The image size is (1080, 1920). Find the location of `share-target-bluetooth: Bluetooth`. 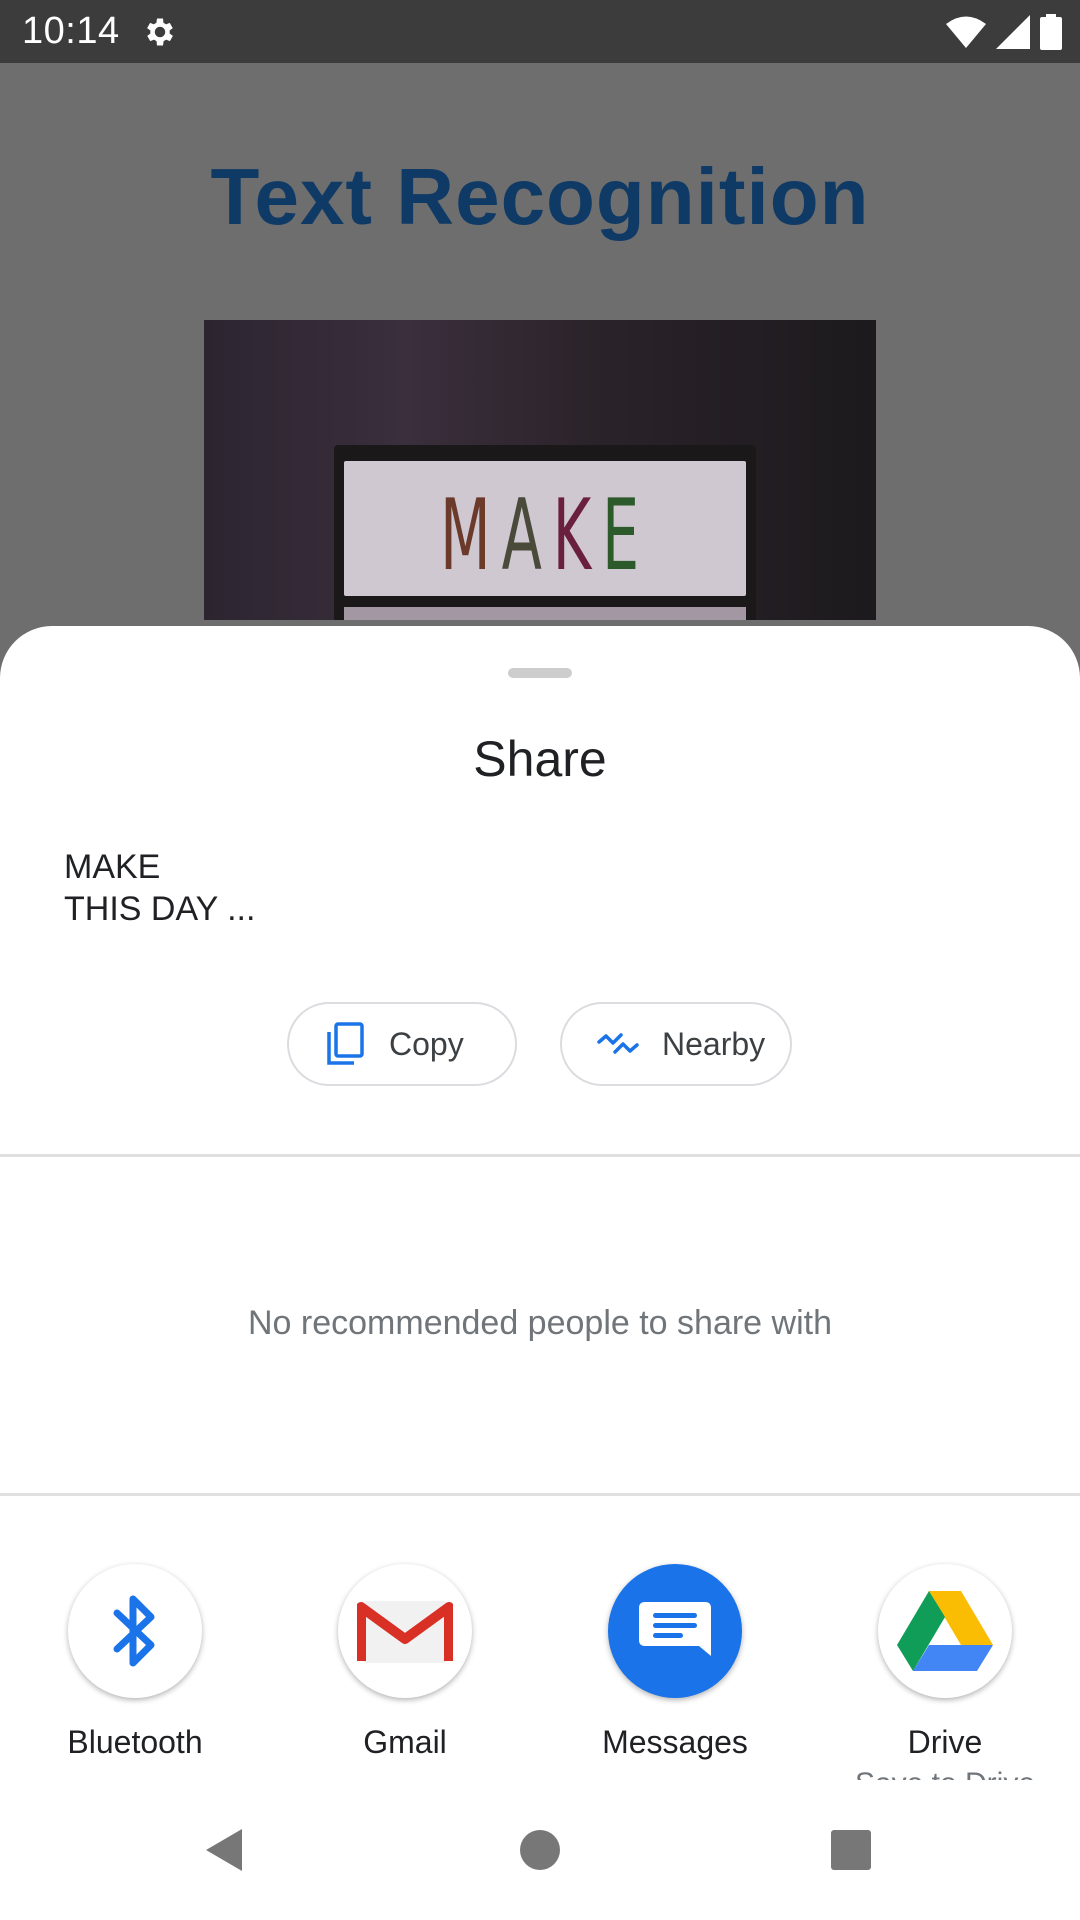

share-target-bluetooth: Bluetooth is located at coordinates (135, 1676).